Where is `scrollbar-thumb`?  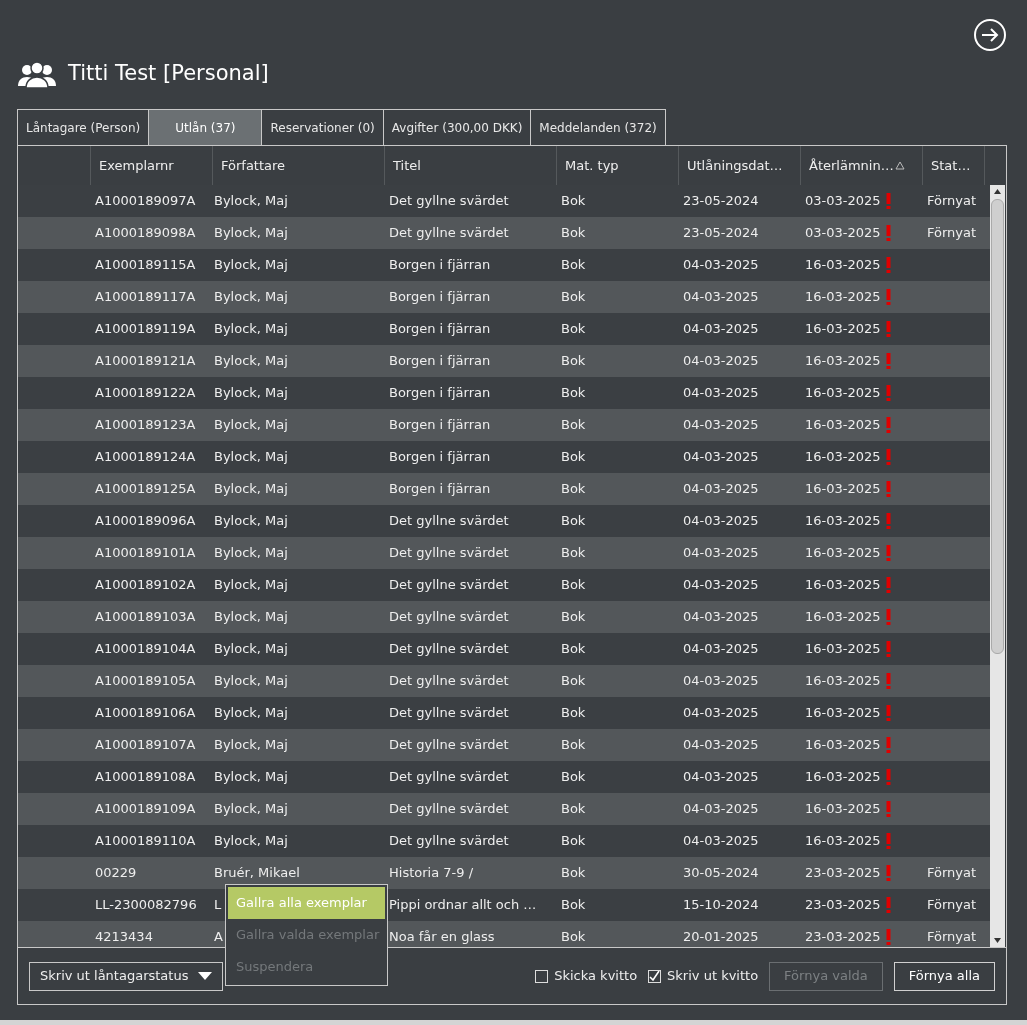
scrollbar-thumb is located at coordinates (997, 426).